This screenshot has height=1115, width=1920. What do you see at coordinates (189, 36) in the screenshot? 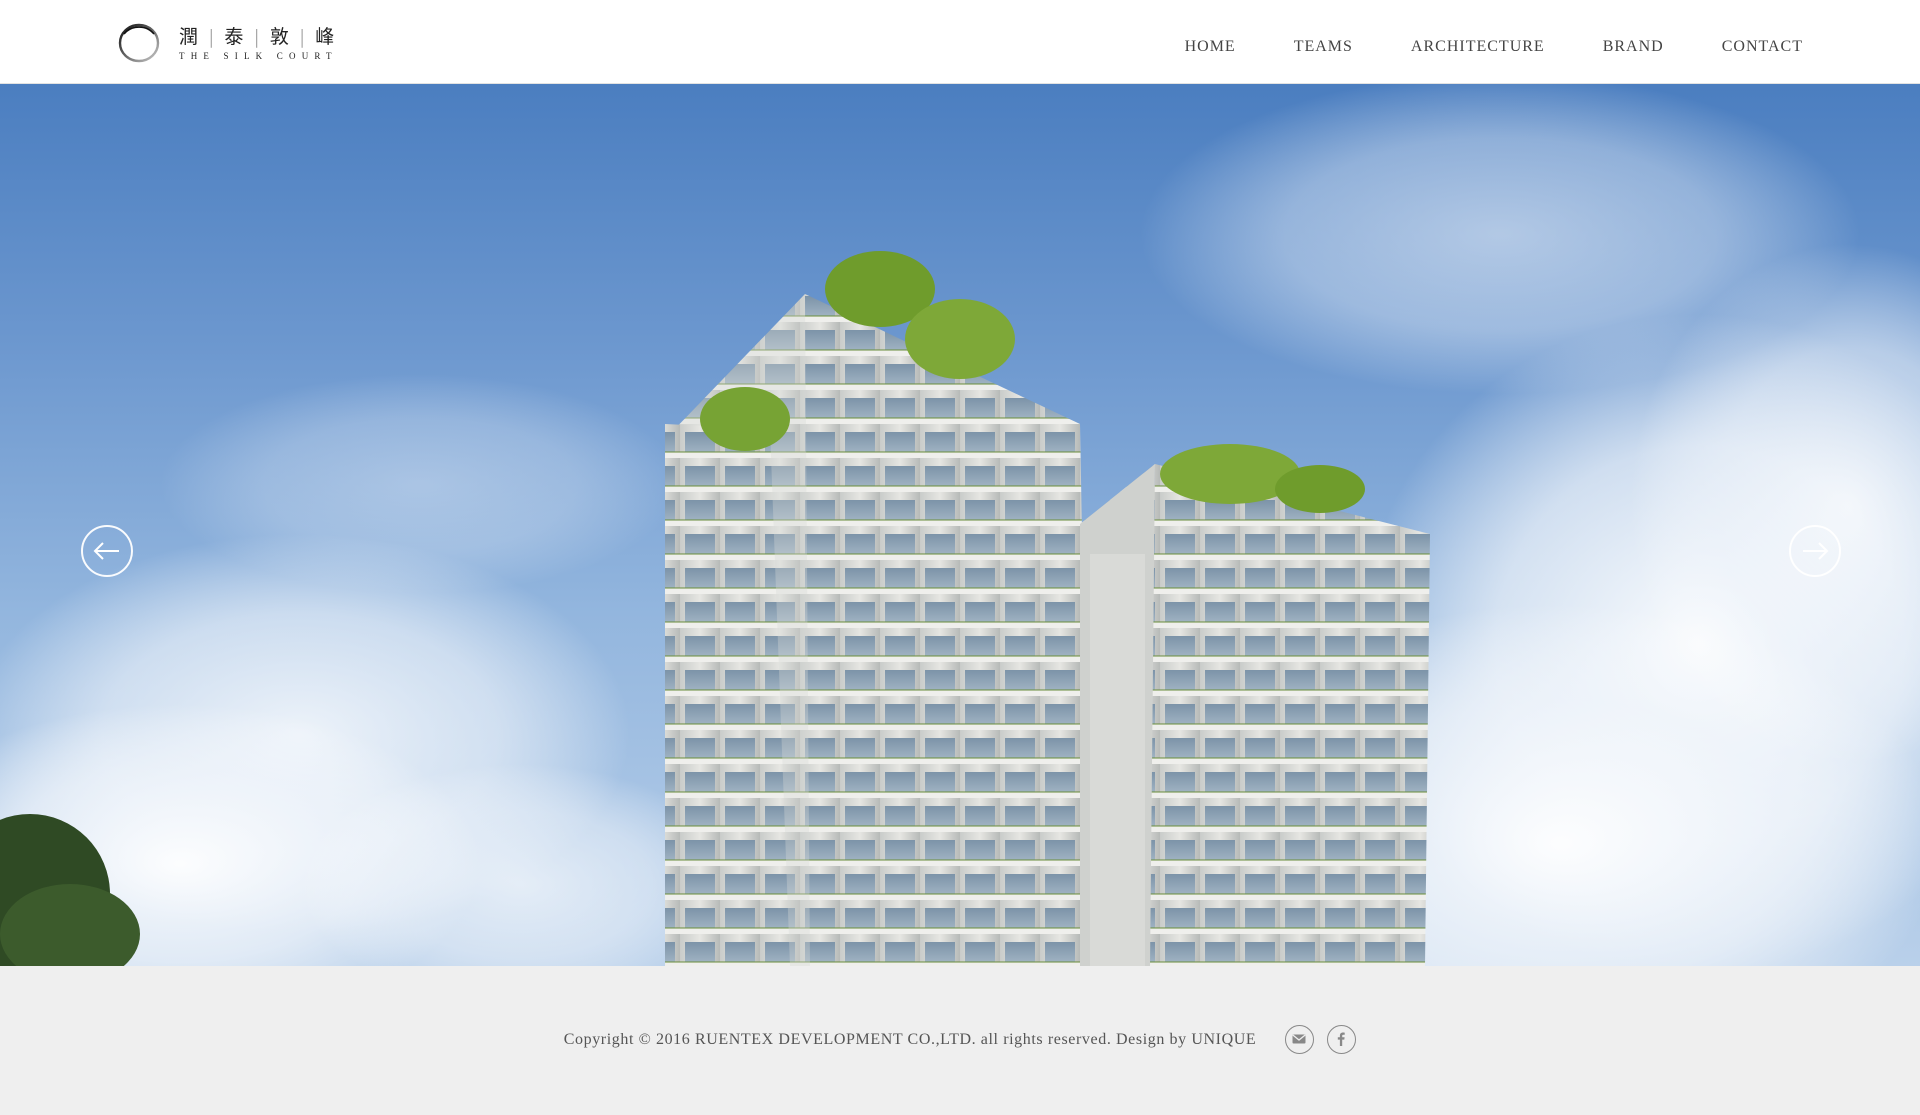
I see `logo-char-1: 潤` at bounding box center [189, 36].